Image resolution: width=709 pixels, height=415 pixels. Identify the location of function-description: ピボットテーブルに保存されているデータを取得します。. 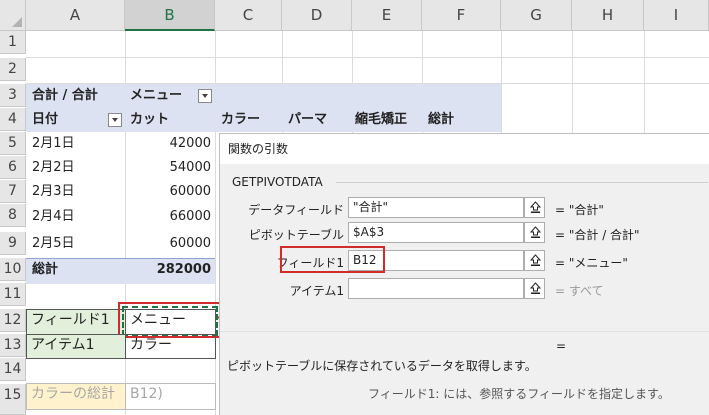
(382, 366).